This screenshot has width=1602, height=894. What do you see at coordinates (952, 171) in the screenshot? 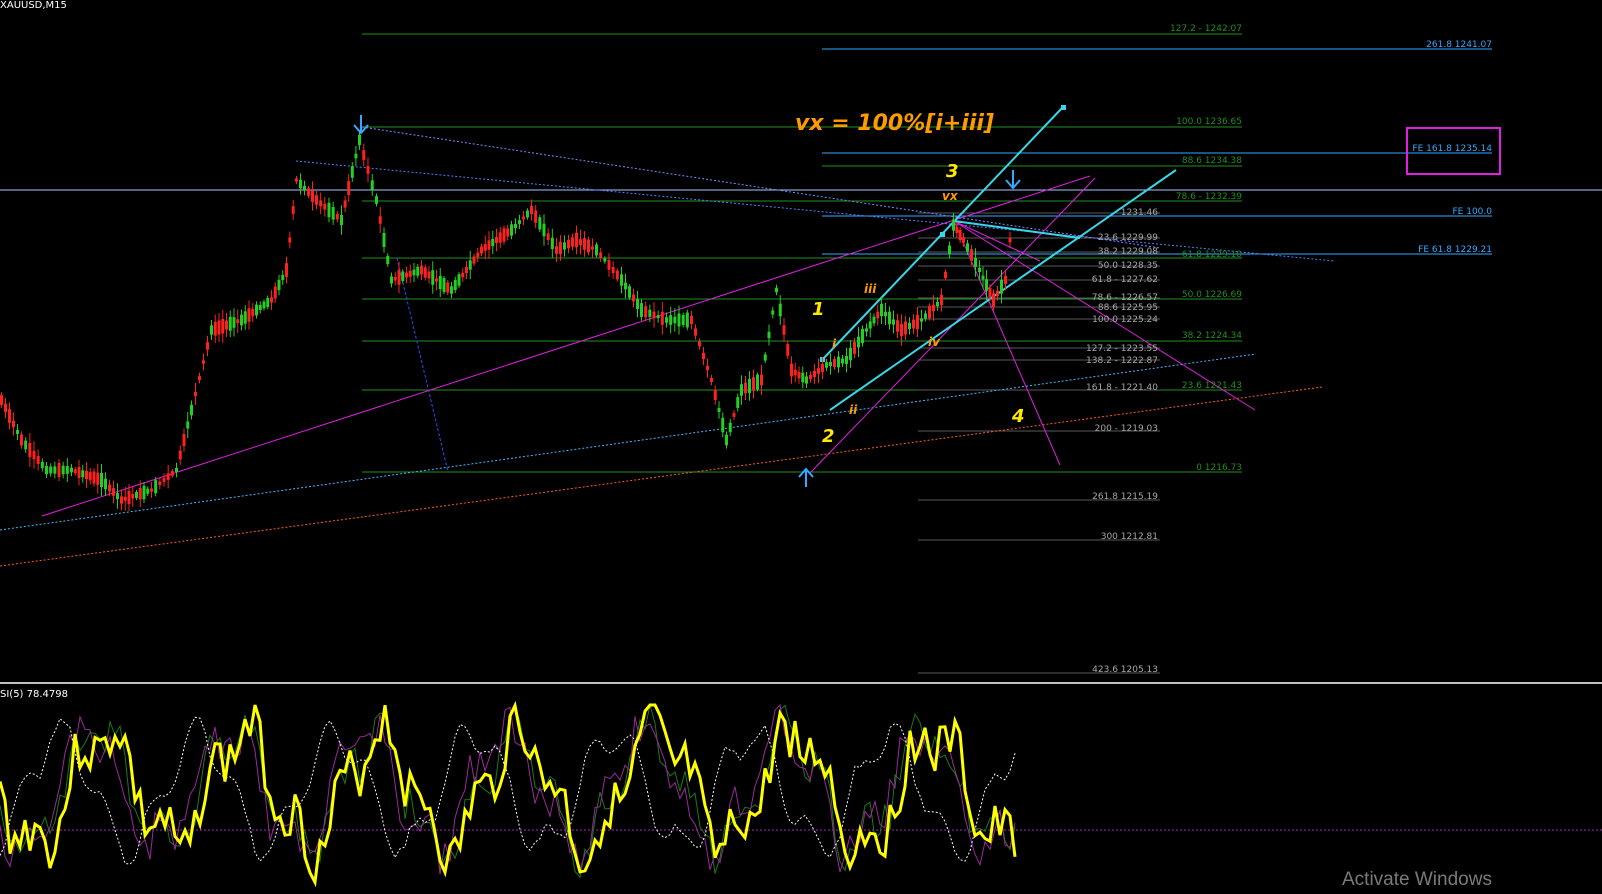
I see `wave-label: 3` at bounding box center [952, 171].